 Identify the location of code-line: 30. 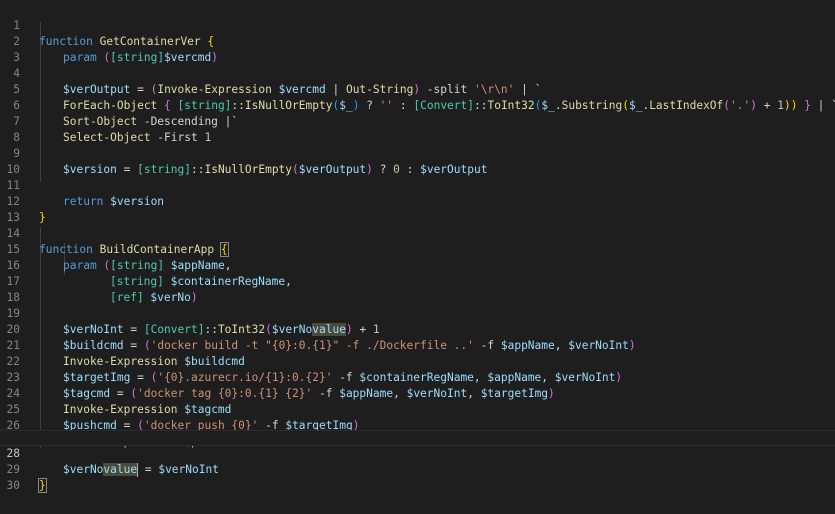
(417, 477).